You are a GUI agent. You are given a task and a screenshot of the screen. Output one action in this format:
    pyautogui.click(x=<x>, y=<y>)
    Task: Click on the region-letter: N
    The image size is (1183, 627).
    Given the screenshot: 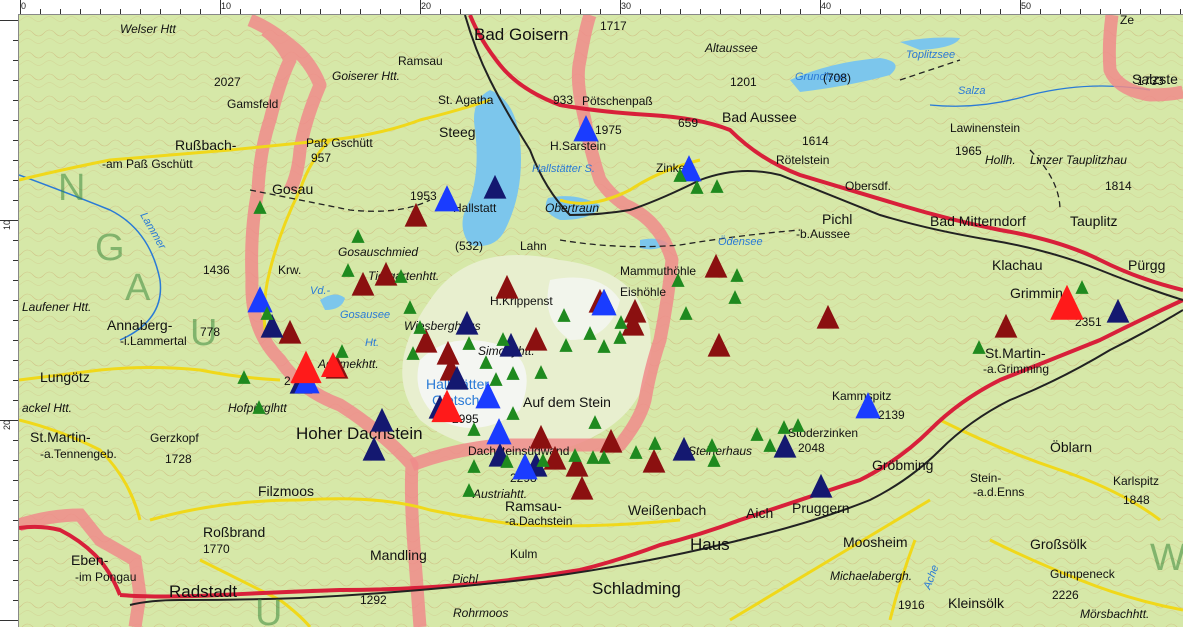 What is the action you would take?
    pyautogui.click(x=71, y=188)
    